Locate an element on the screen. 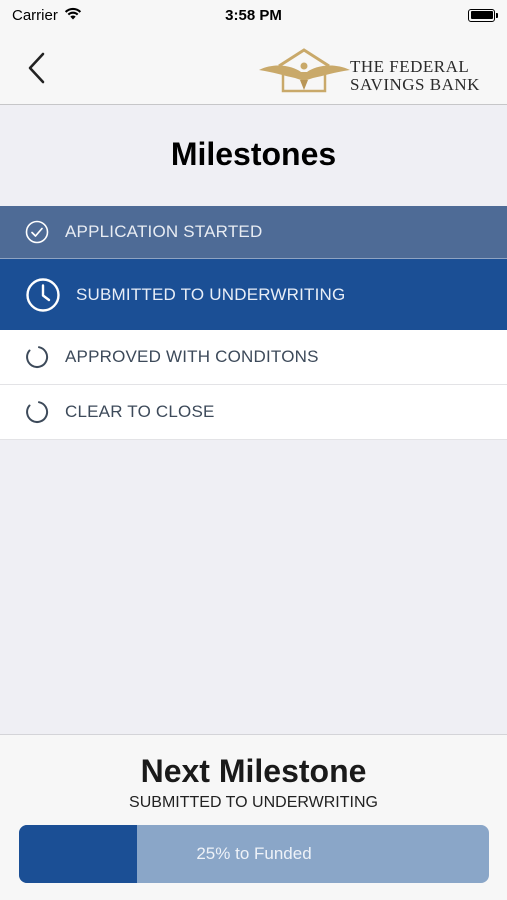 This screenshot has height=900, width=507. clock-icon is located at coordinates (43, 295).